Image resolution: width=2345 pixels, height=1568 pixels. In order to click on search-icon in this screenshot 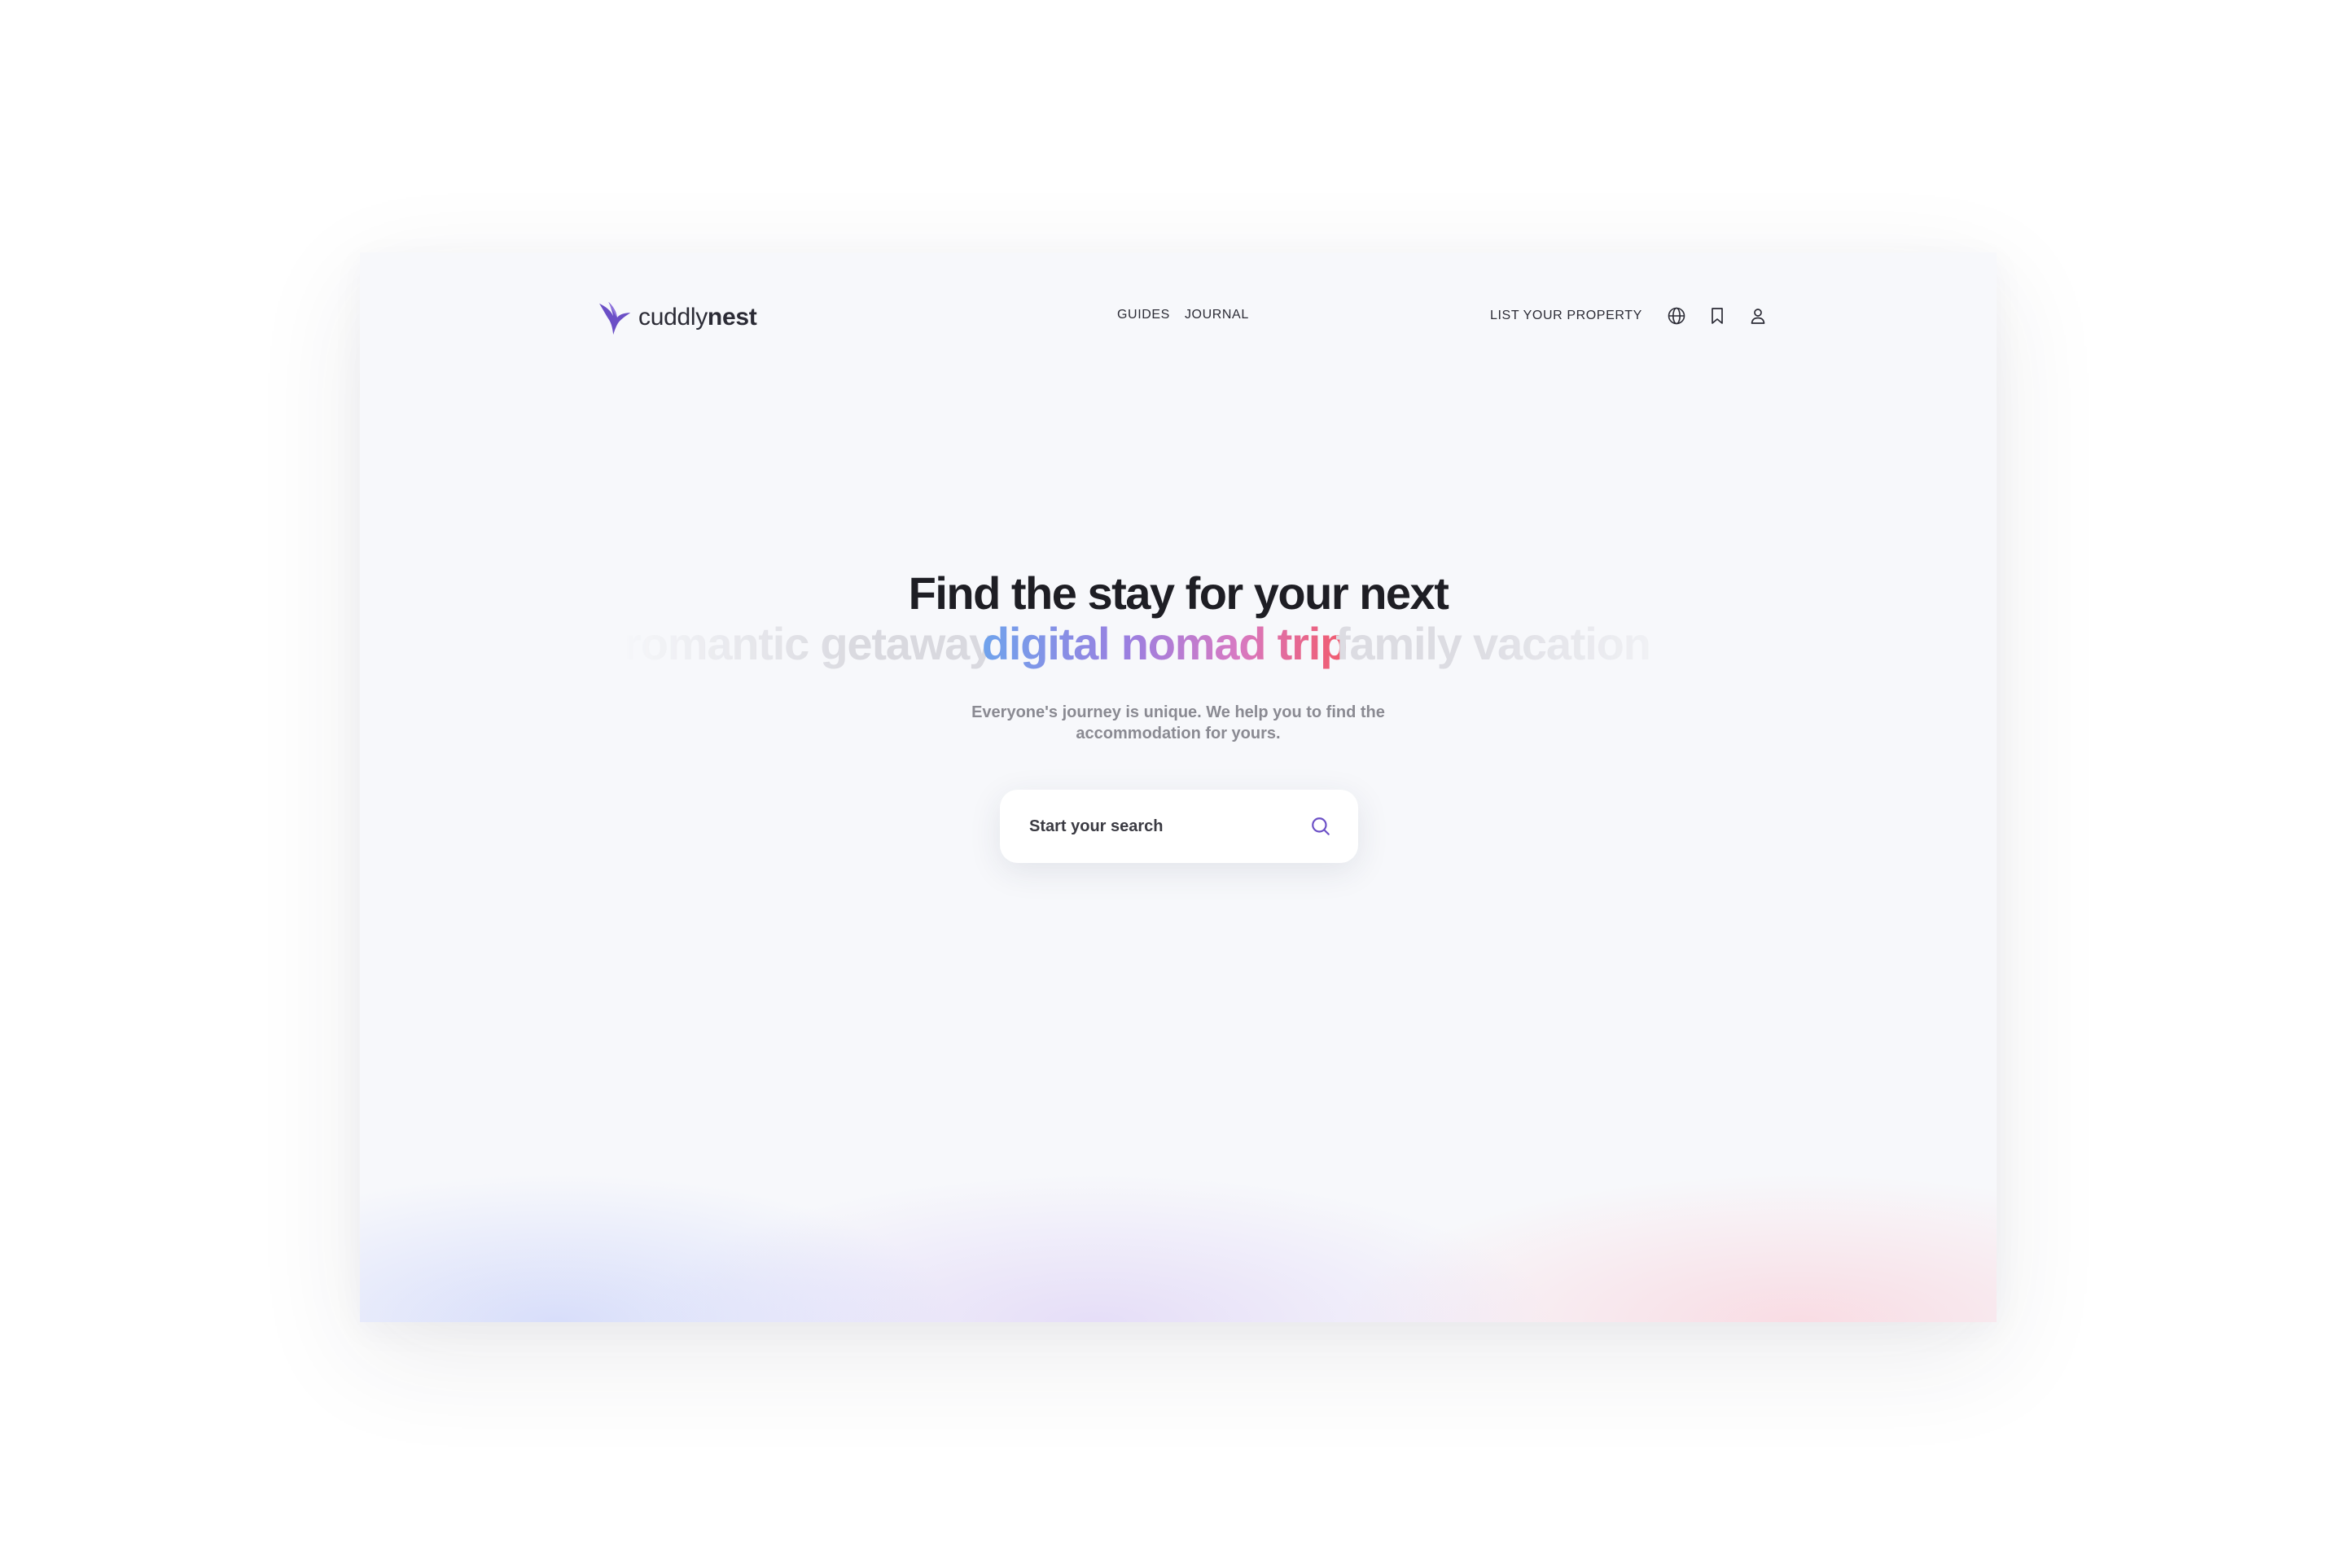, I will do `click(1321, 826)`.